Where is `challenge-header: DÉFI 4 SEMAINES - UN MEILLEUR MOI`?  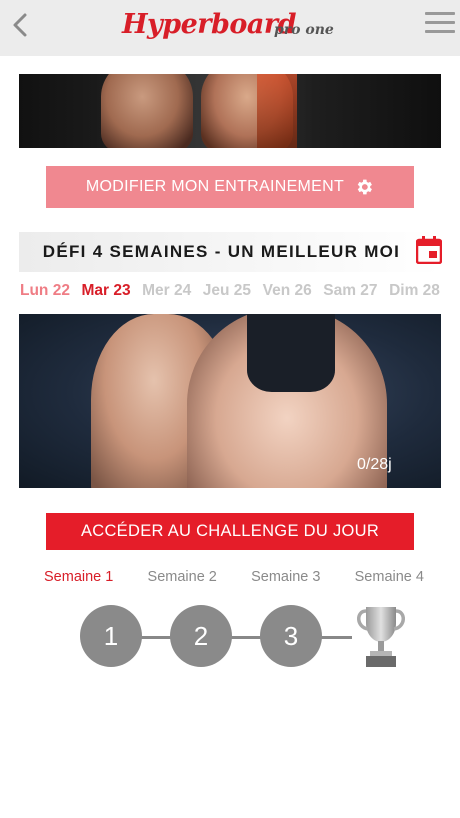 challenge-header: DÉFI 4 SEMAINES - UN MEILLEUR MOI is located at coordinates (230, 252).